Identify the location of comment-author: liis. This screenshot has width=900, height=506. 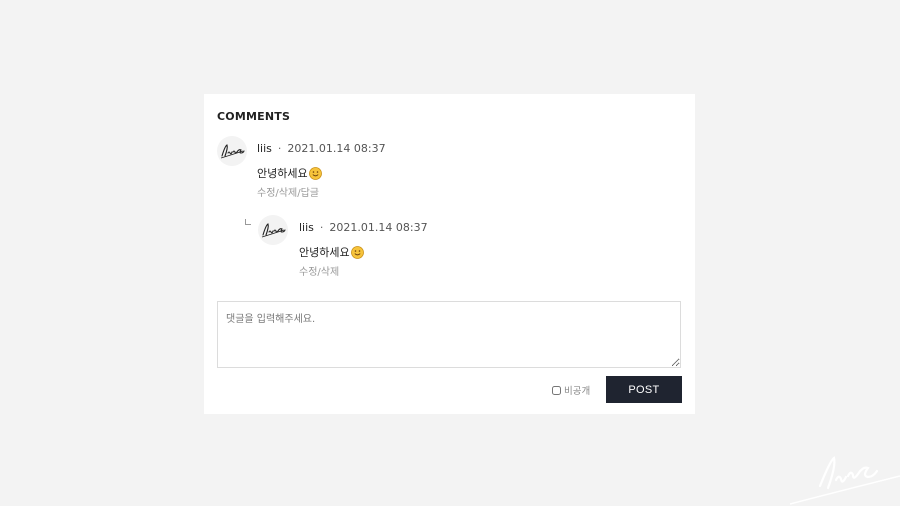
(264, 148).